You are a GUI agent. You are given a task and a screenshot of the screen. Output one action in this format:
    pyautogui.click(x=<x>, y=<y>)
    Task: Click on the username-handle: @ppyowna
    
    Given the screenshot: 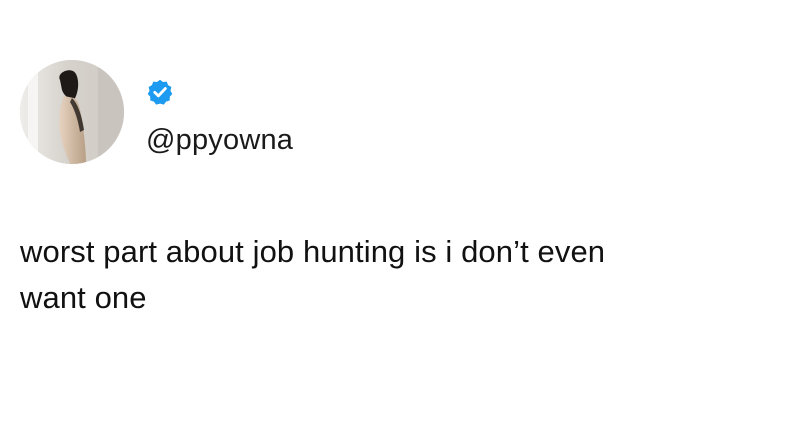 What is the action you would take?
    pyautogui.click(x=219, y=140)
    